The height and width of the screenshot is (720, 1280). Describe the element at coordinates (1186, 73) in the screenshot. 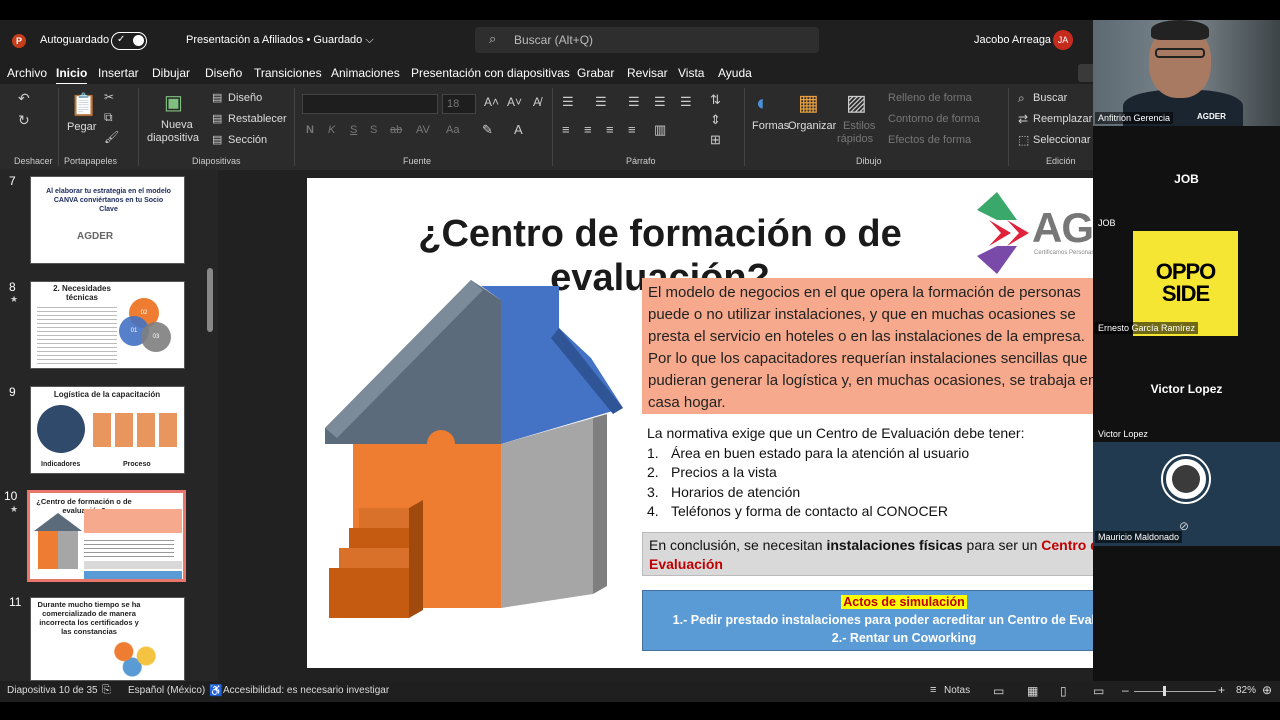

I see `host-camera-tile: AGDER Anfitrión Gerencia` at that location.